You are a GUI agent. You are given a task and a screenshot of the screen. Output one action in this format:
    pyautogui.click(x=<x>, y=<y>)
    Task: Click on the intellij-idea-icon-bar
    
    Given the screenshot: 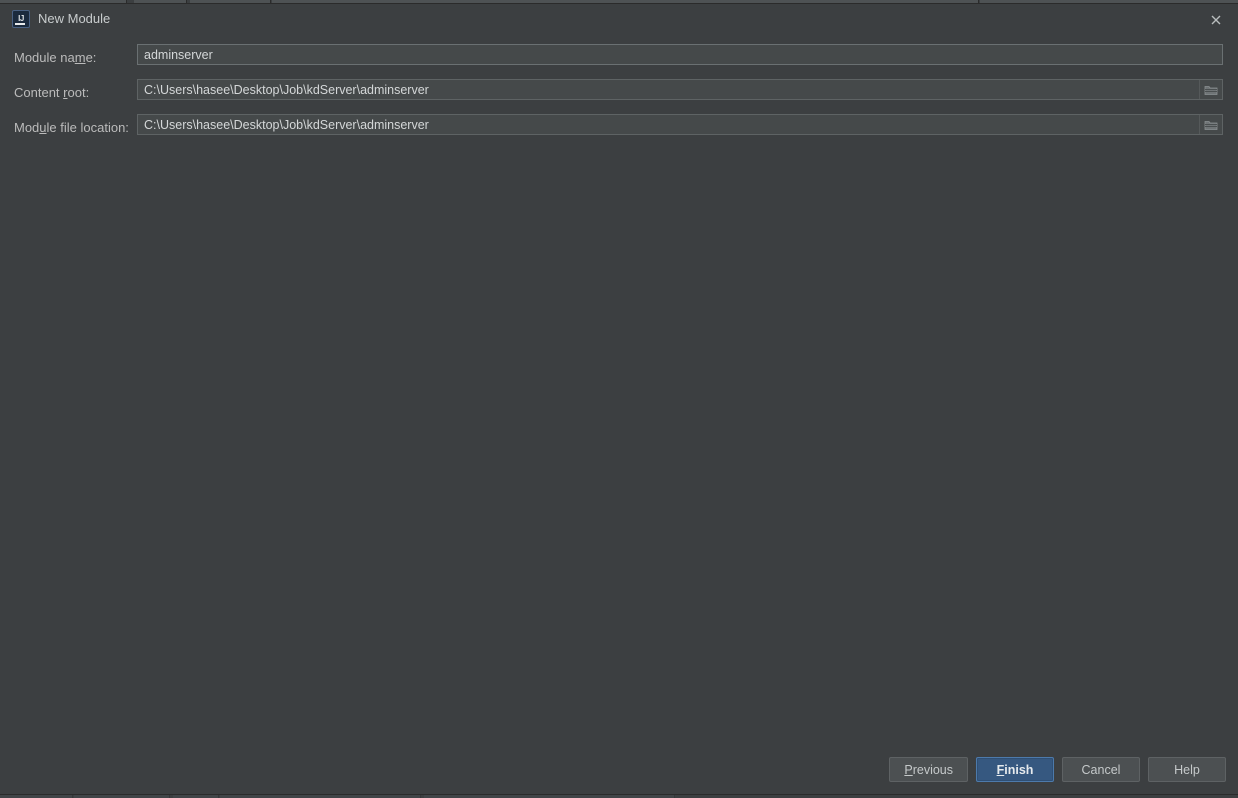 What is the action you would take?
    pyautogui.click(x=20, y=24)
    